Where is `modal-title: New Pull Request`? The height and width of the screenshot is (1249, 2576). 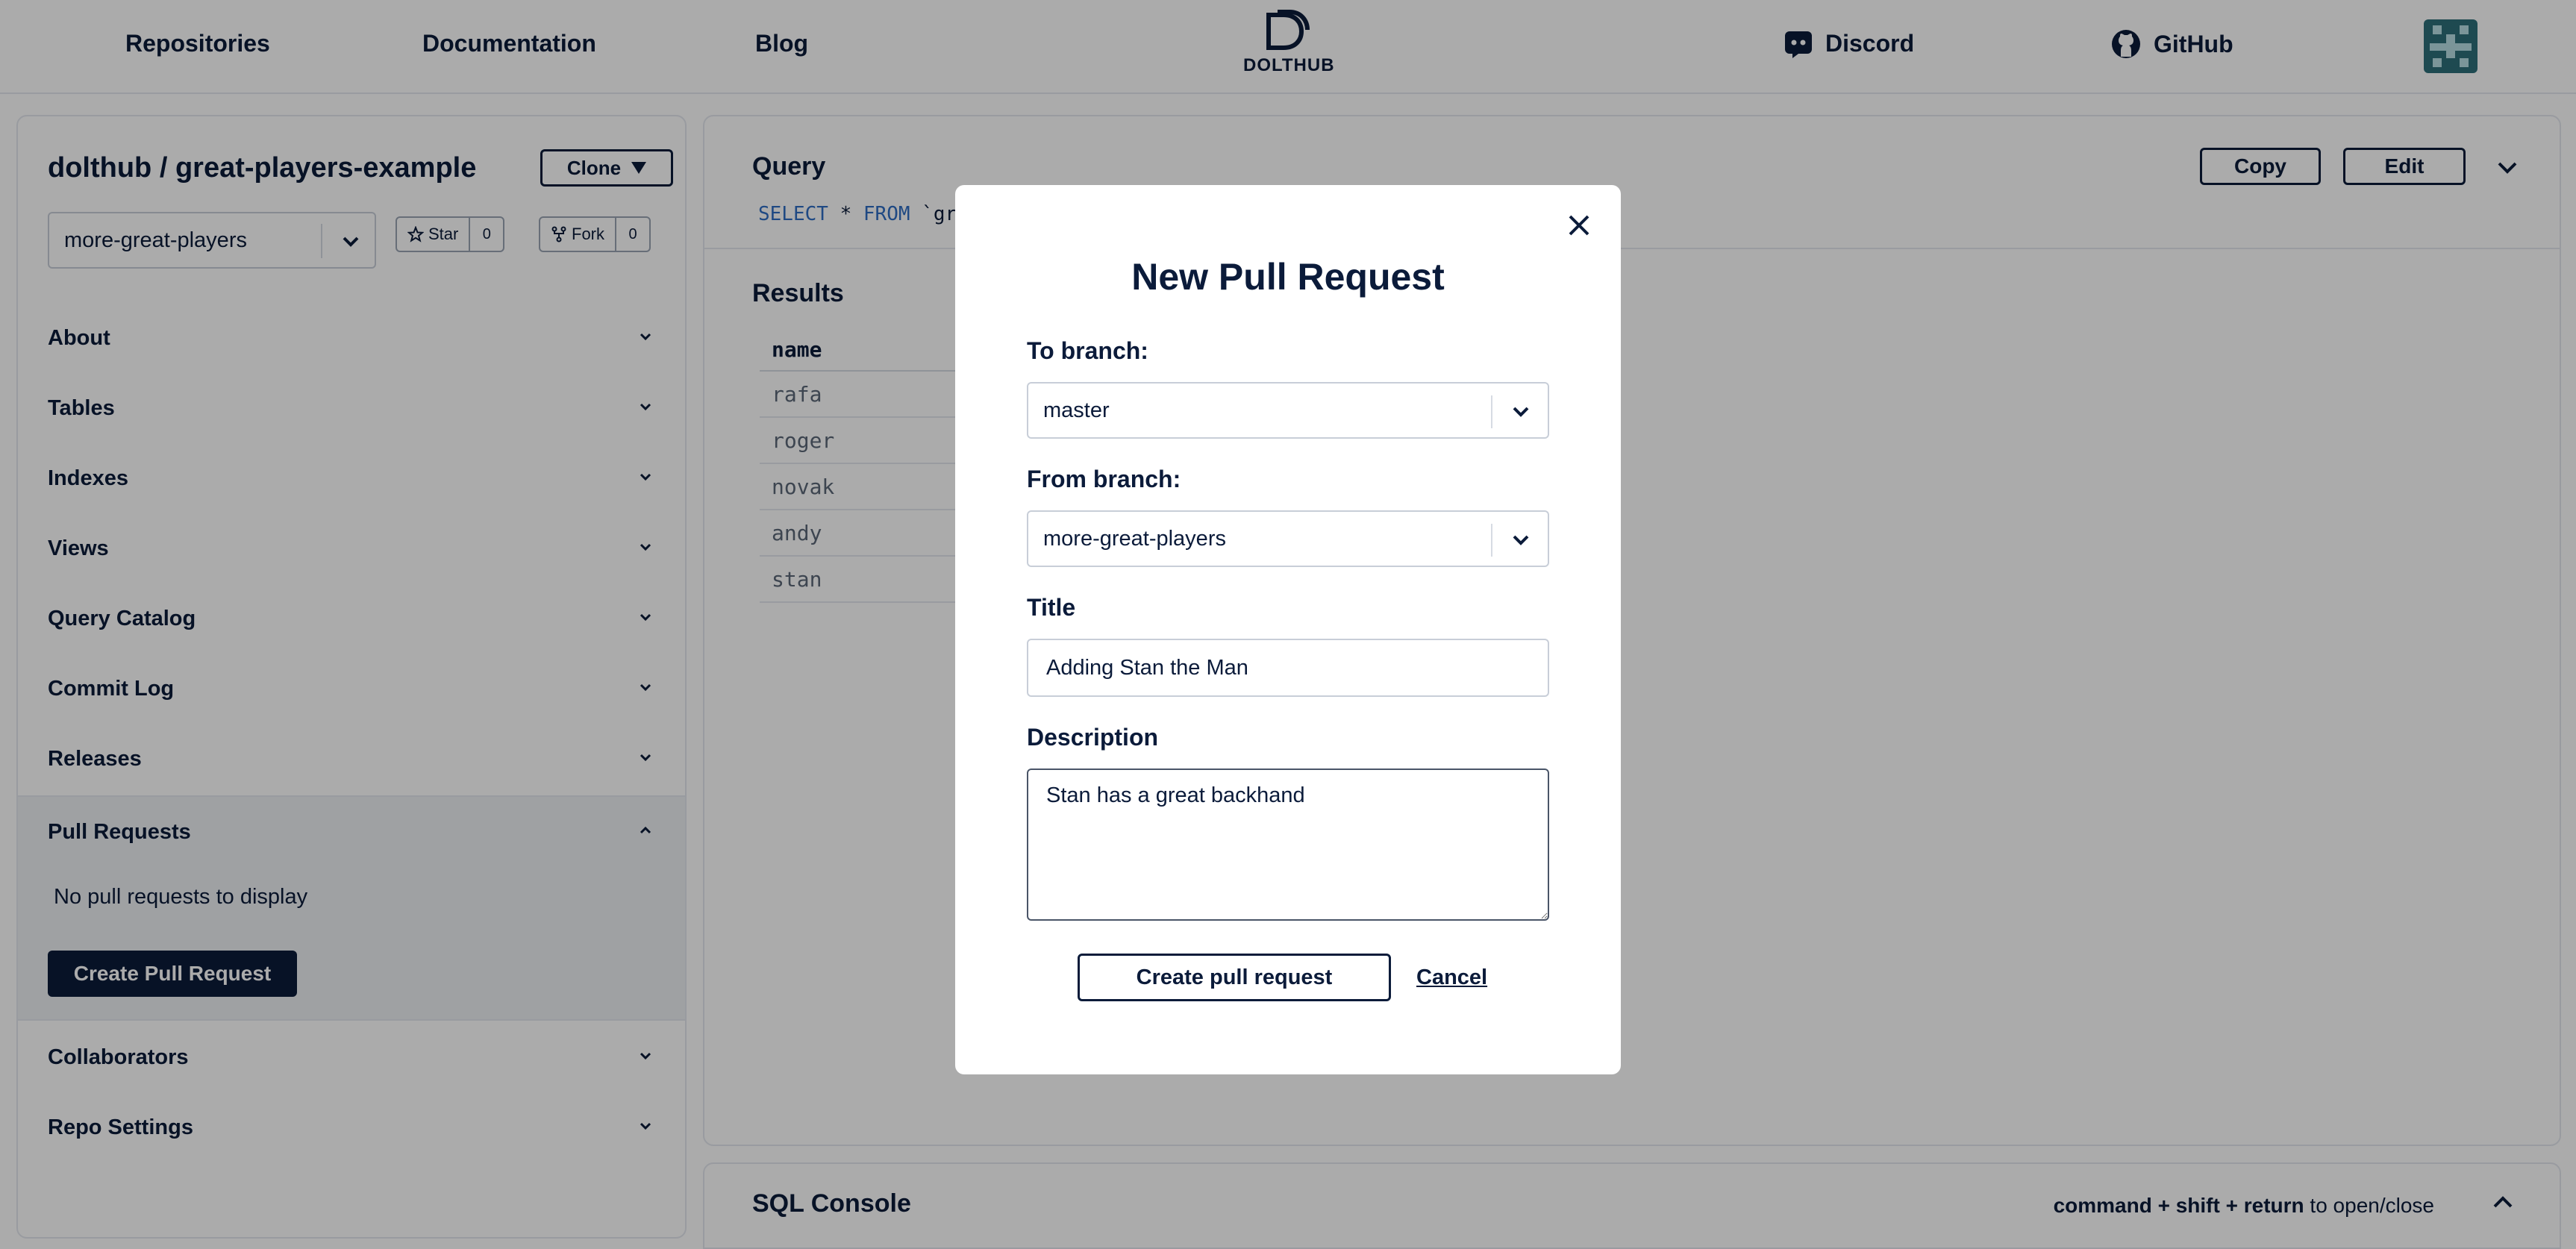 modal-title: New Pull Request is located at coordinates (1288, 277).